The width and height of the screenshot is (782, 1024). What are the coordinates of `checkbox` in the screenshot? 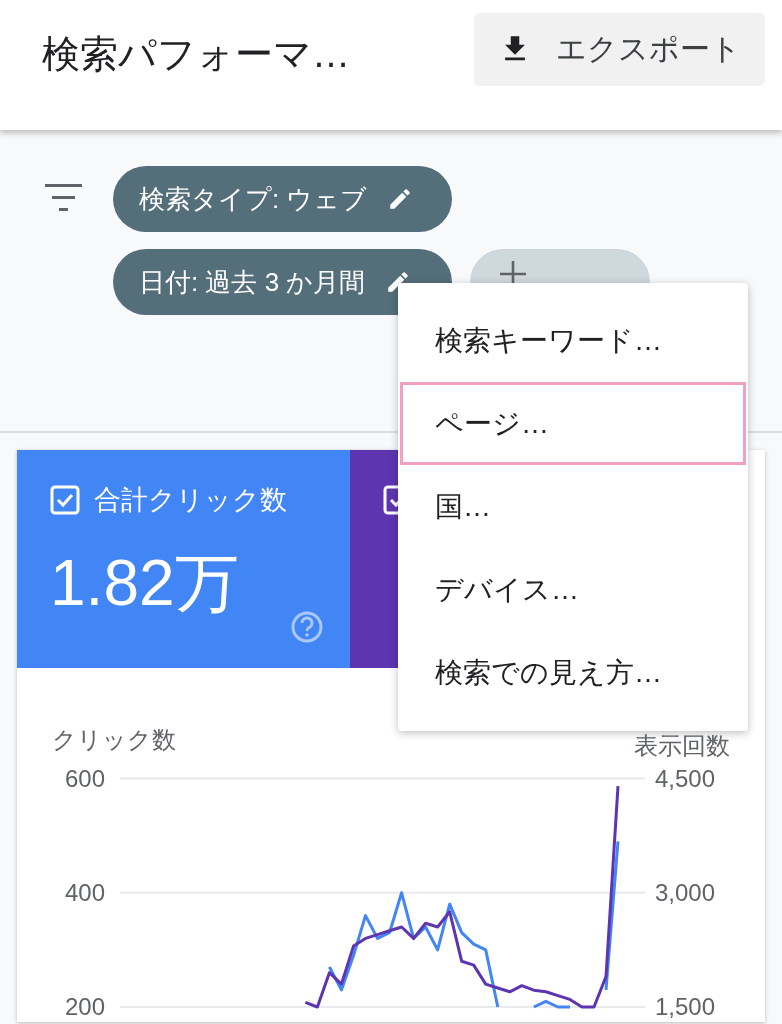 It's located at (65, 500).